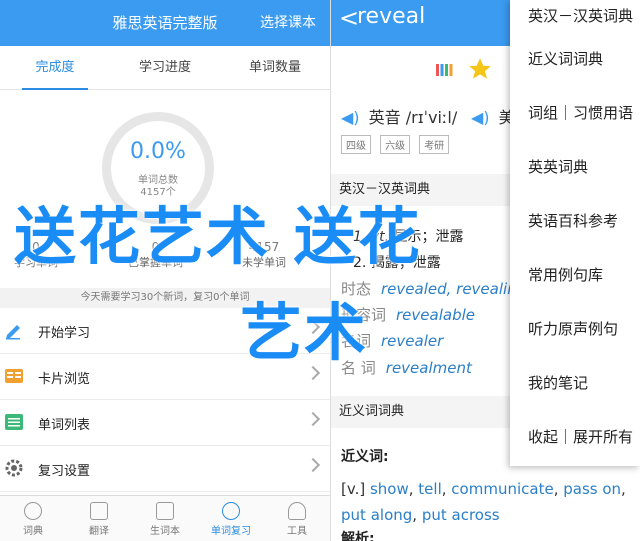 Image resolution: width=640 pixels, height=541 pixels. What do you see at coordinates (575, 329) in the screenshot?
I see `jump-audio-examples: 听力原声例句` at bounding box center [575, 329].